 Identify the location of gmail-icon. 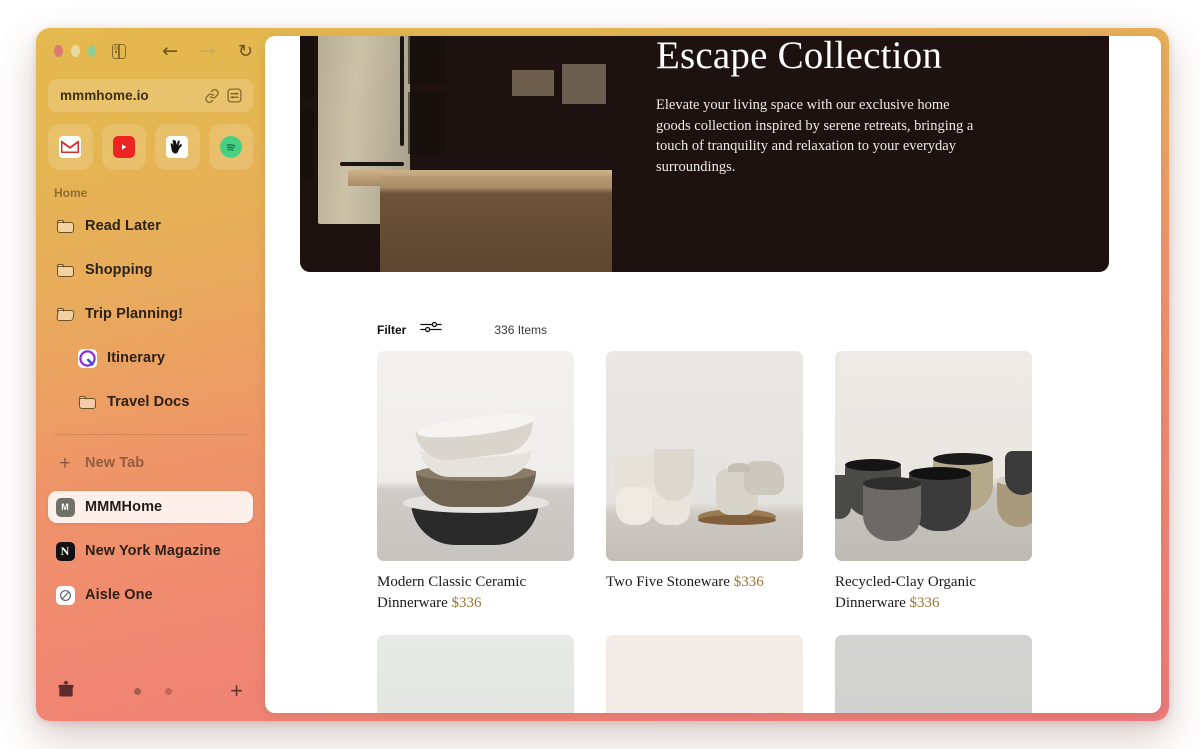
(70, 147).